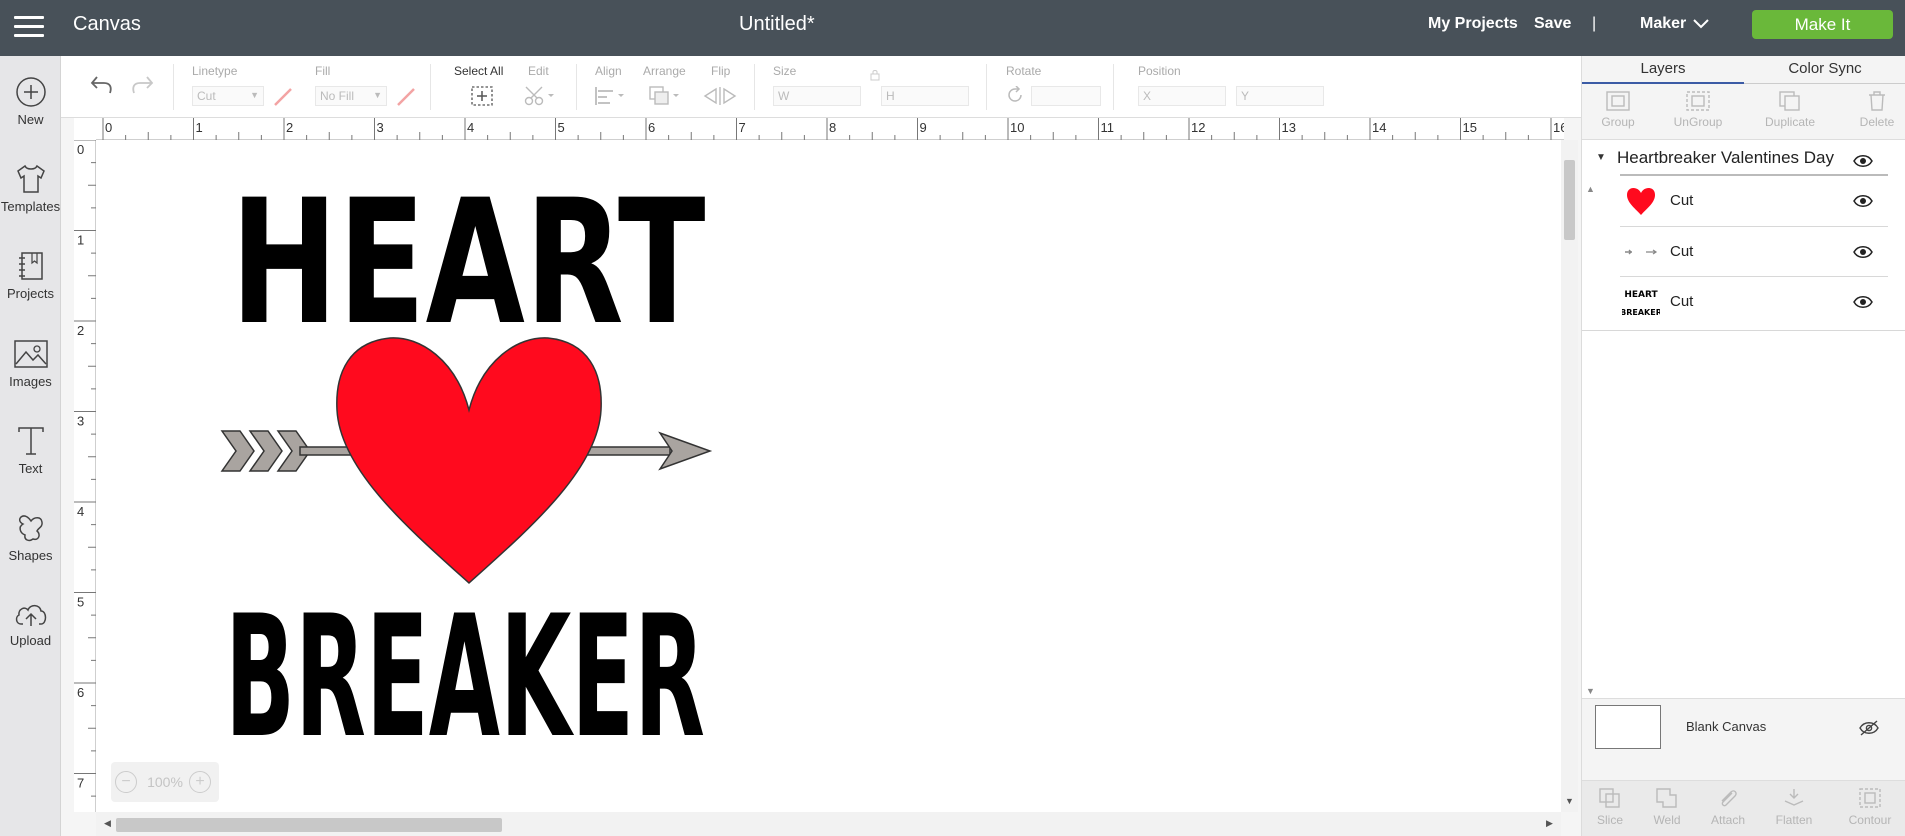  Describe the element at coordinates (1618, 109) in the screenshot. I see `group-button: Group` at that location.